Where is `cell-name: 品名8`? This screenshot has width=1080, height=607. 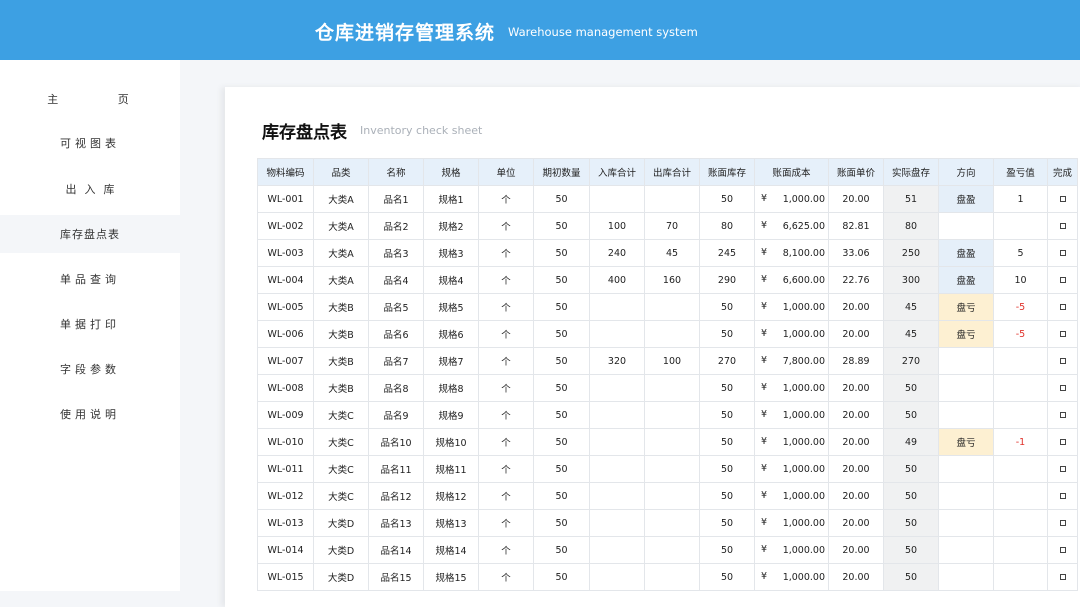
cell-name: 品名8 is located at coordinates (396, 388).